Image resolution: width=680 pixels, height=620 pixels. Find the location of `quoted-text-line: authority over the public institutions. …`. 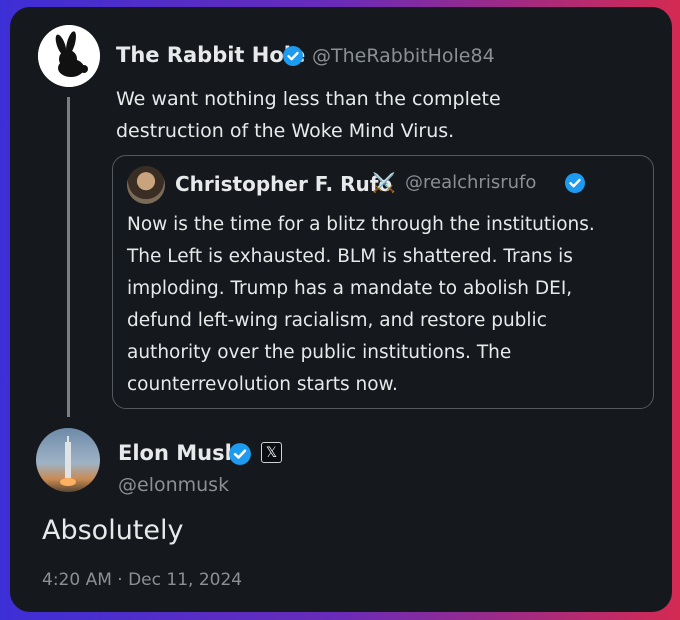

quoted-text-line: authority over the public institutions. … is located at coordinates (319, 352).